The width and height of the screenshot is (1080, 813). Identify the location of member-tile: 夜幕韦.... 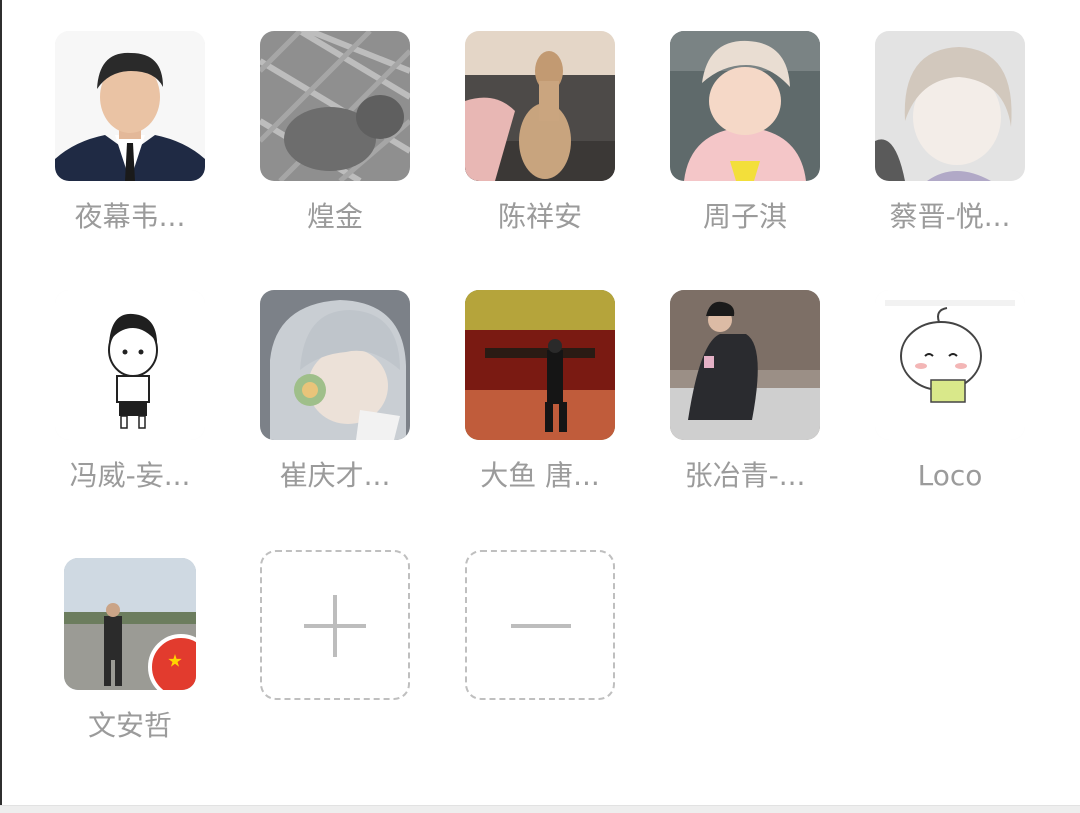
(130, 133).